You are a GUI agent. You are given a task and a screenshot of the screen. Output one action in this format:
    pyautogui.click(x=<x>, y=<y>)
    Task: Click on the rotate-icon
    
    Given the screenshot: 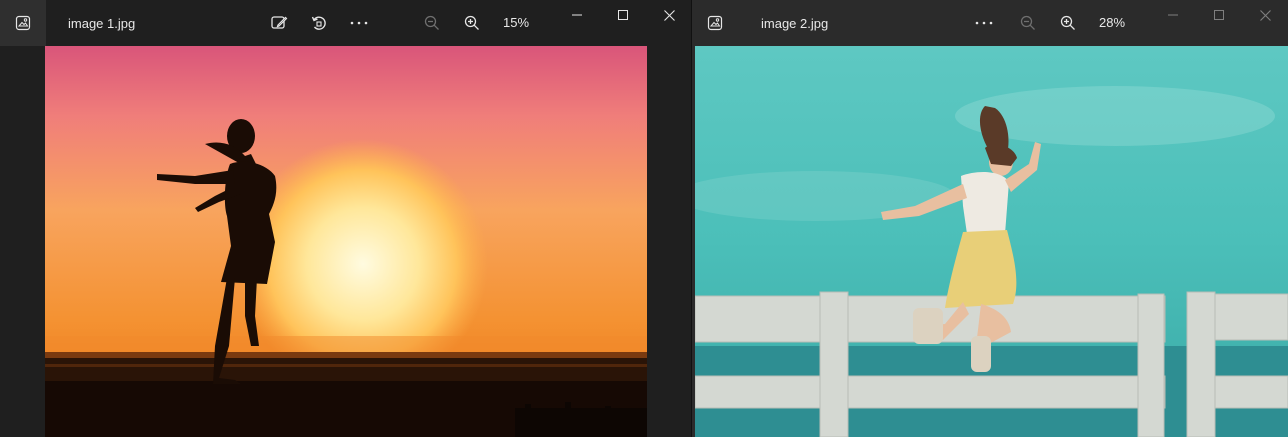 What is the action you would take?
    pyautogui.click(x=319, y=23)
    